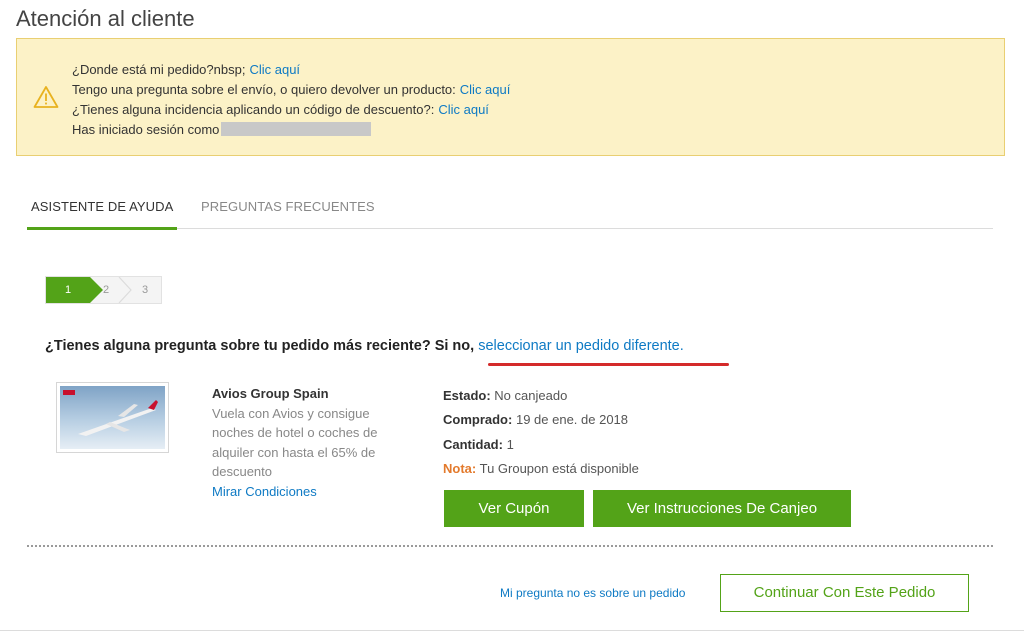 This screenshot has width=1024, height=636. I want to click on status-value: No canjeado, so click(531, 395).